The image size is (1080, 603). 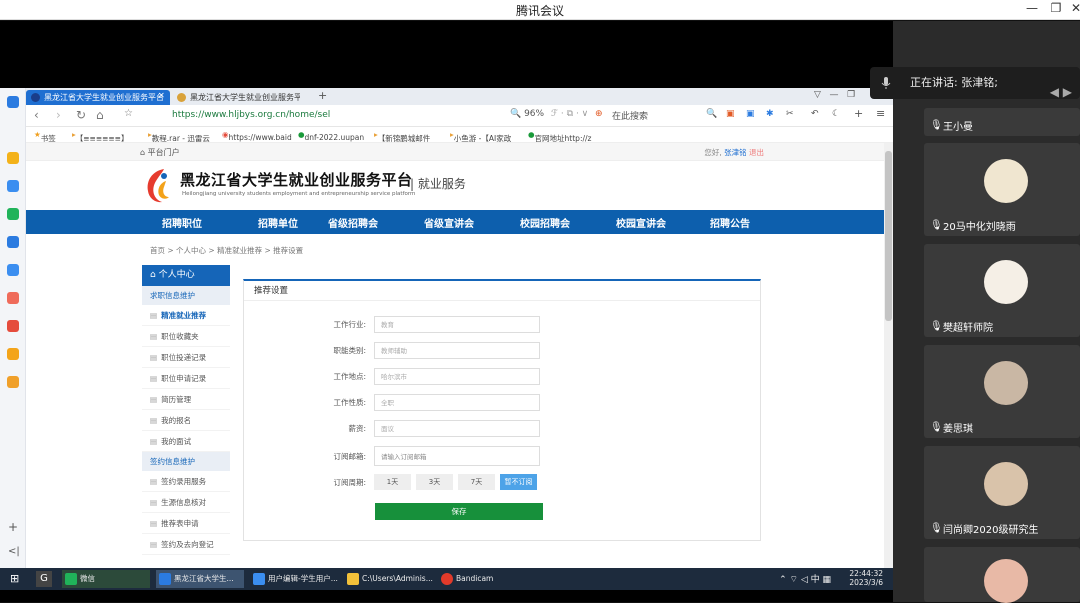 What do you see at coordinates (545, 222) in the screenshot?
I see `nav-campus-fairs: 校园招聘会` at bounding box center [545, 222].